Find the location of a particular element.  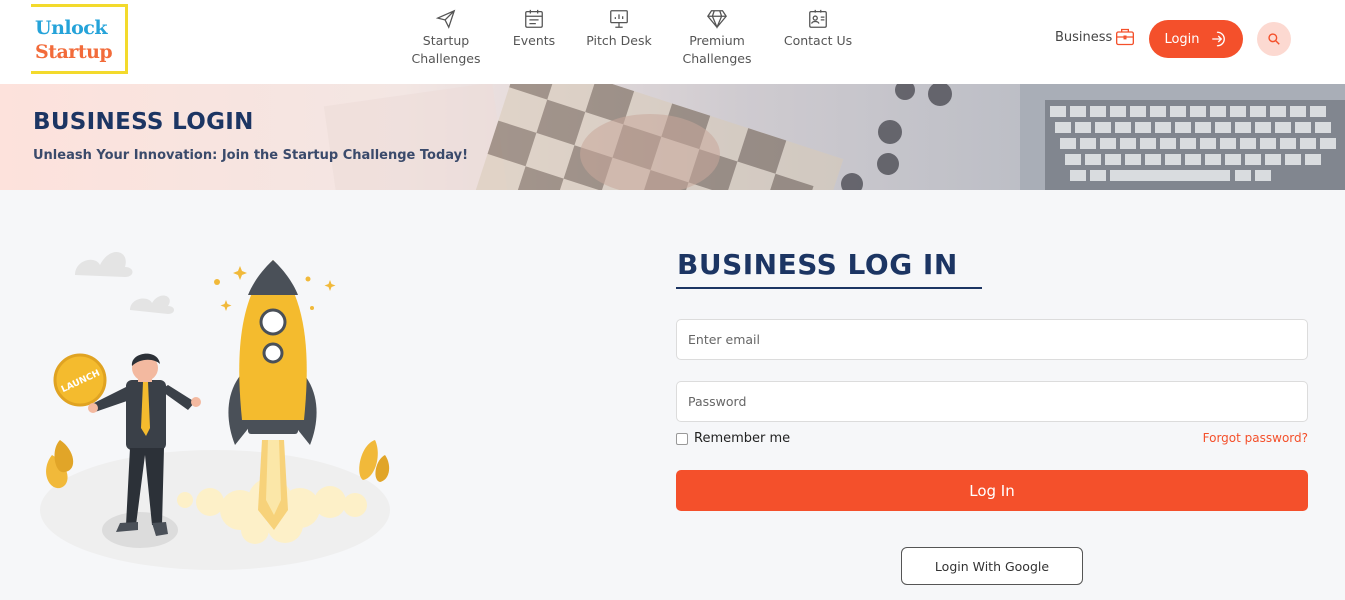

nav-pitch-desk: Pitch Desk is located at coordinates (619, 29).